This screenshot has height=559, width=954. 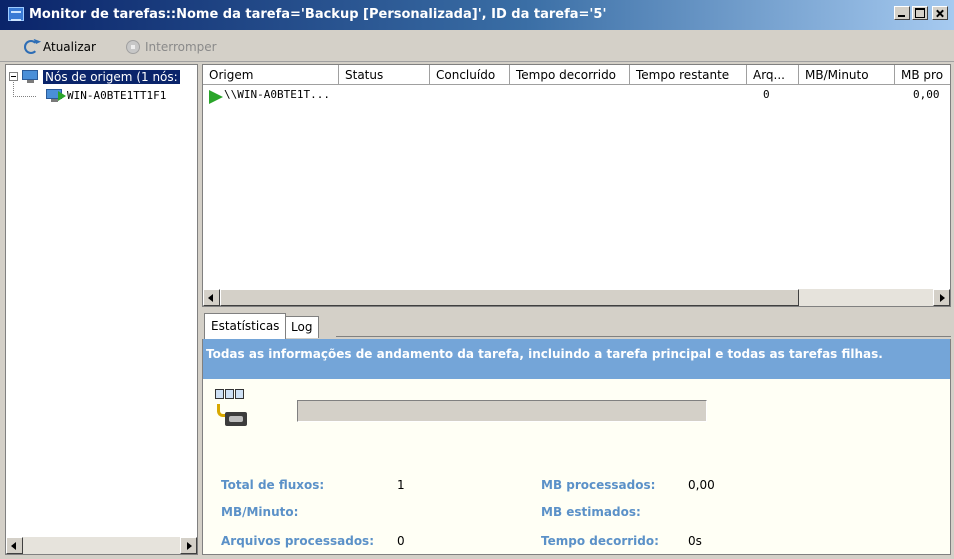 What do you see at coordinates (502, 411) in the screenshot?
I see `progress-bar` at bounding box center [502, 411].